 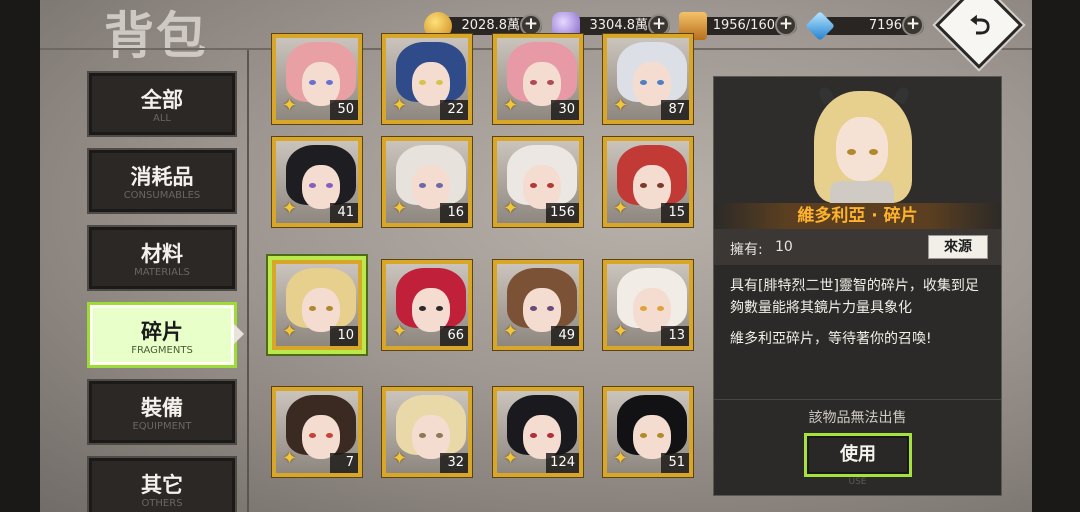 What do you see at coordinates (454, 213) in the screenshot?
I see `fragment-count: 16` at bounding box center [454, 213].